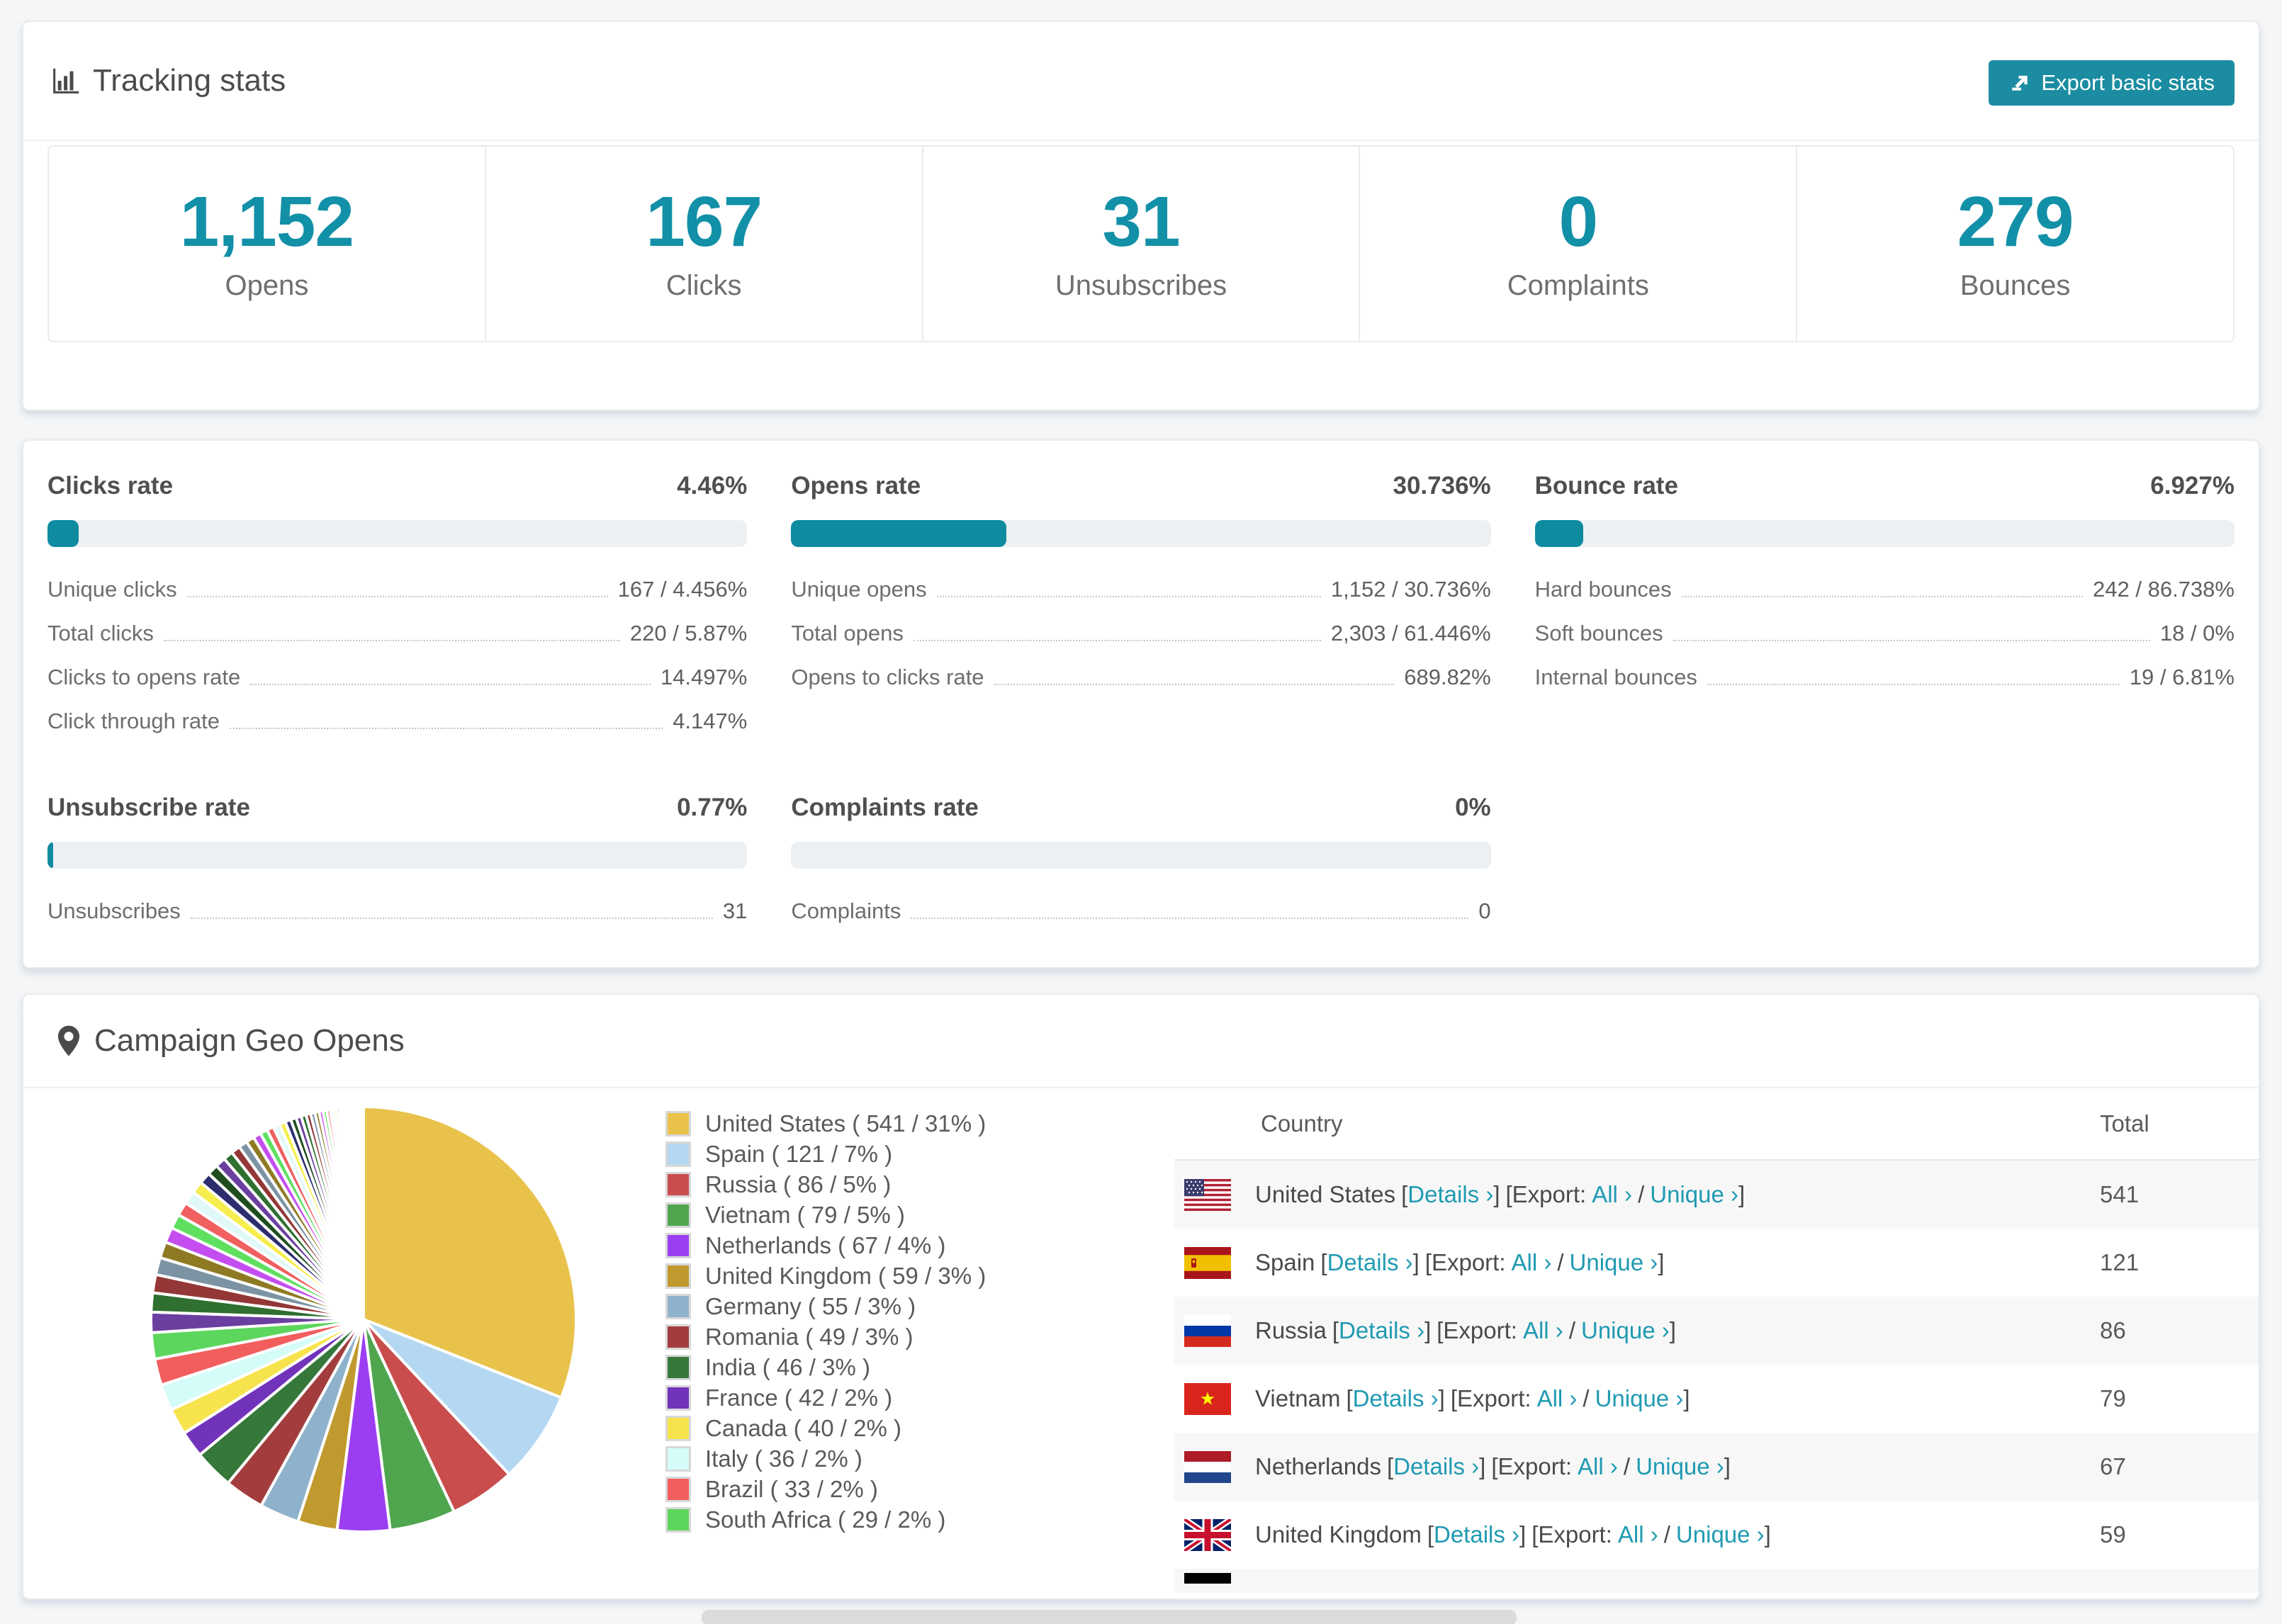  I want to click on flag-icon-united-states, so click(1207, 1194).